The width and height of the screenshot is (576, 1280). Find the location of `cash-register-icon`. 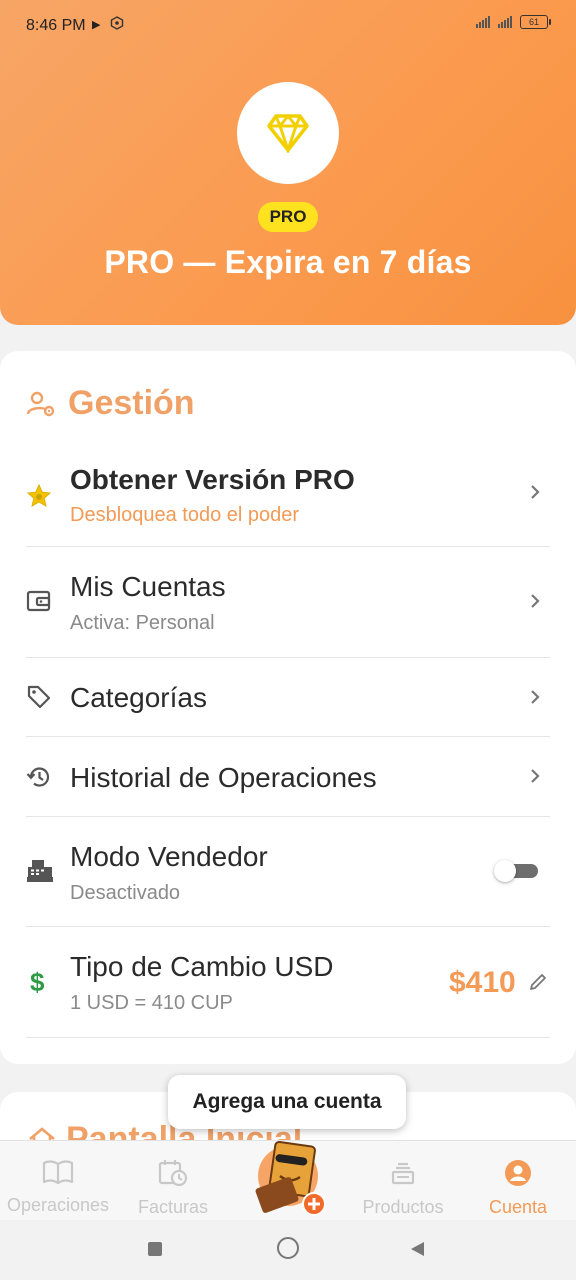

cash-register-icon is located at coordinates (40, 873).